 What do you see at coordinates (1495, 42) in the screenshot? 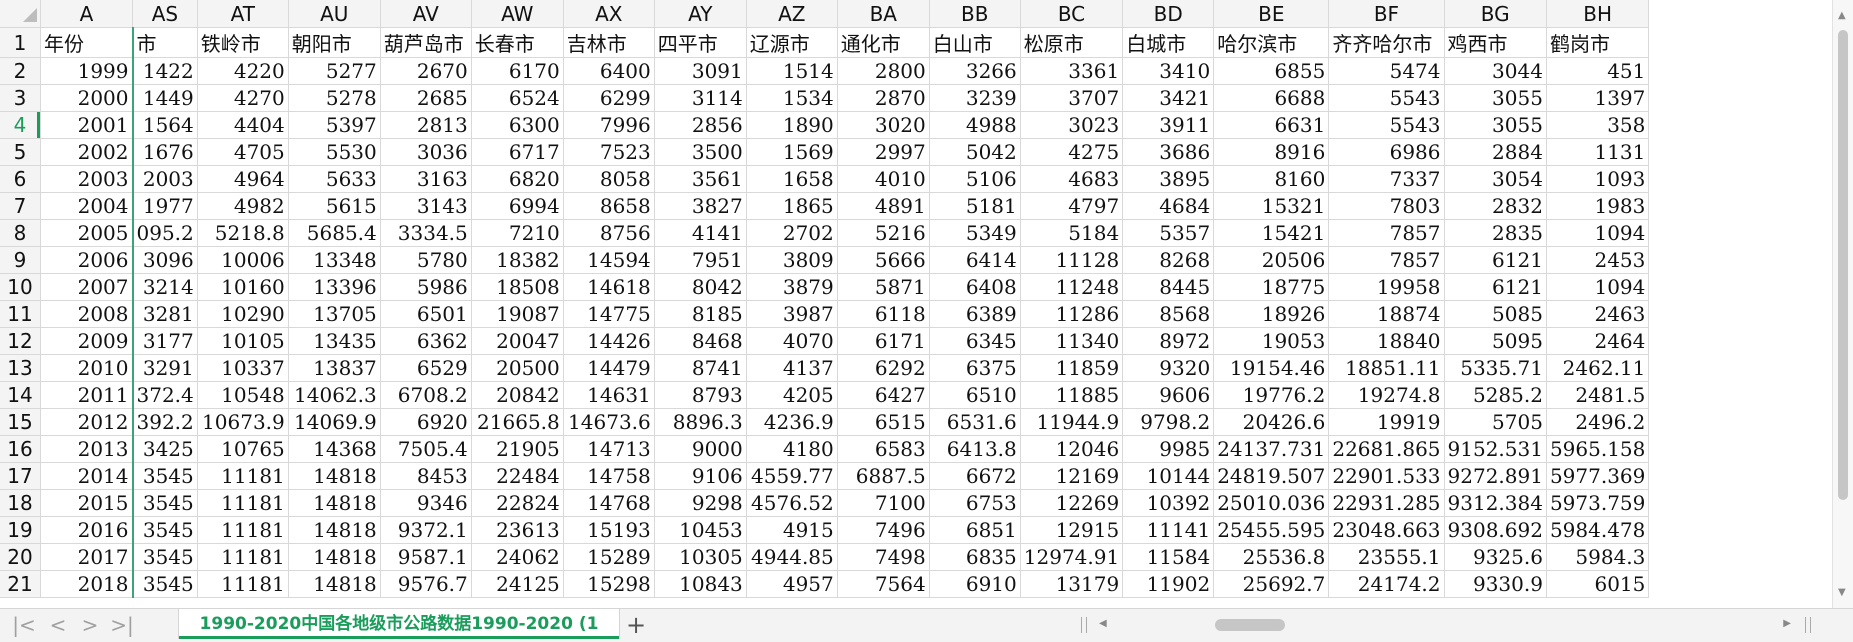
I see `cell: 鸡西市` at bounding box center [1495, 42].